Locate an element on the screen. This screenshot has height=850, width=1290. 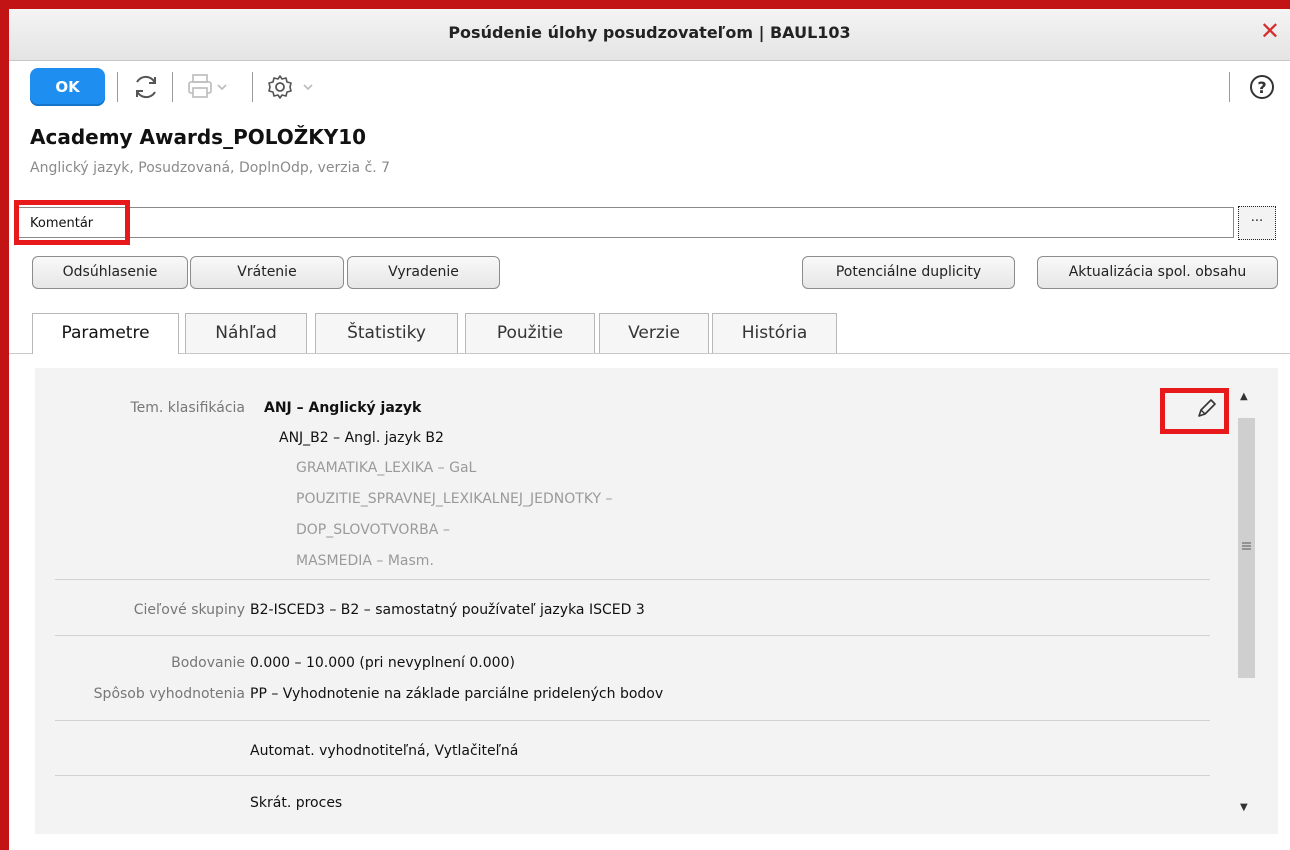
grip-icon is located at coordinates (1246, 546).